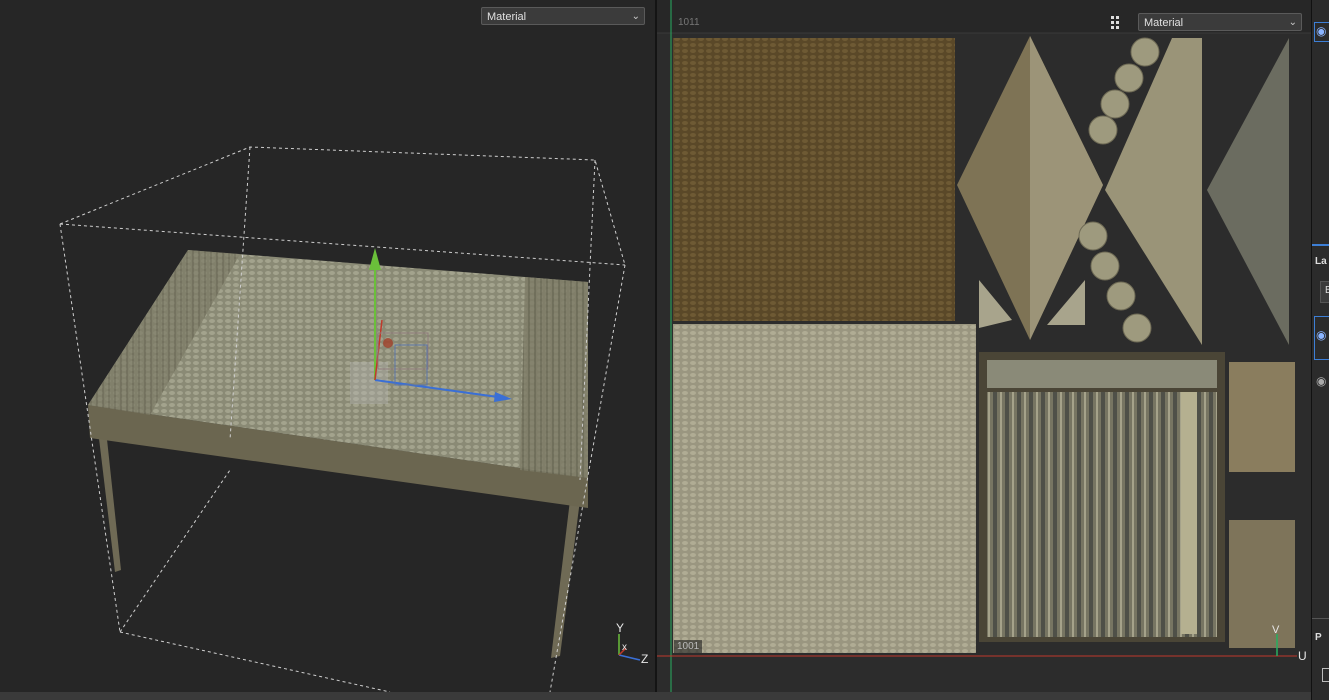 The height and width of the screenshot is (700, 1329). What do you see at coordinates (1220, 22) in the screenshot?
I see `uv-mode-select: Material ⌄` at bounding box center [1220, 22].